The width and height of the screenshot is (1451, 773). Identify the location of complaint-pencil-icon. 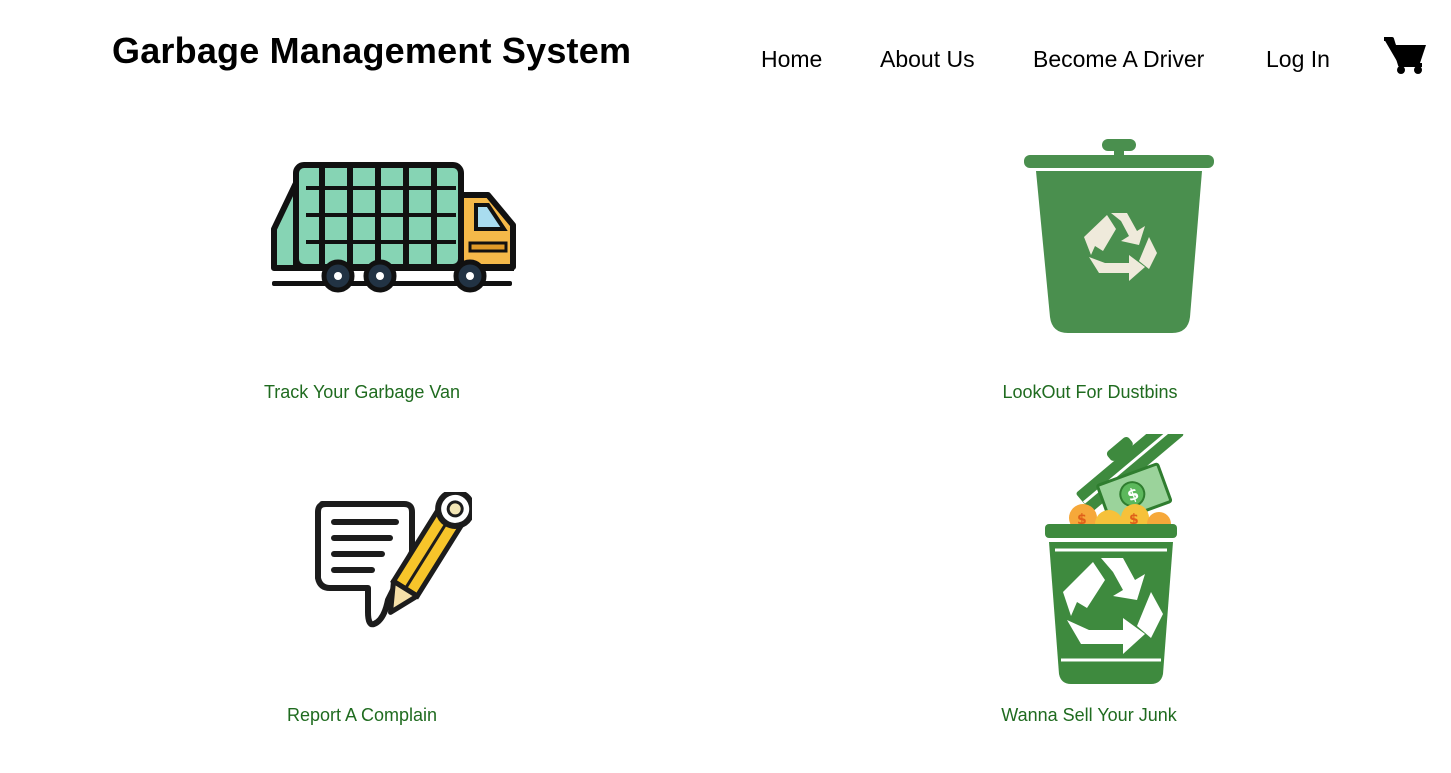
(394, 562).